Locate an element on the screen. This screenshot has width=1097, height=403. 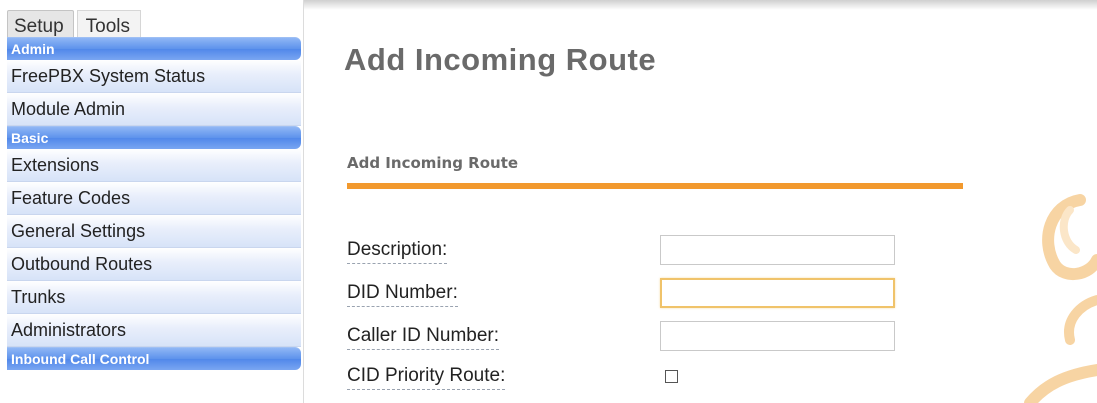
menu-header-inbound-call-control: Inbound Call Control is located at coordinates (154, 358).